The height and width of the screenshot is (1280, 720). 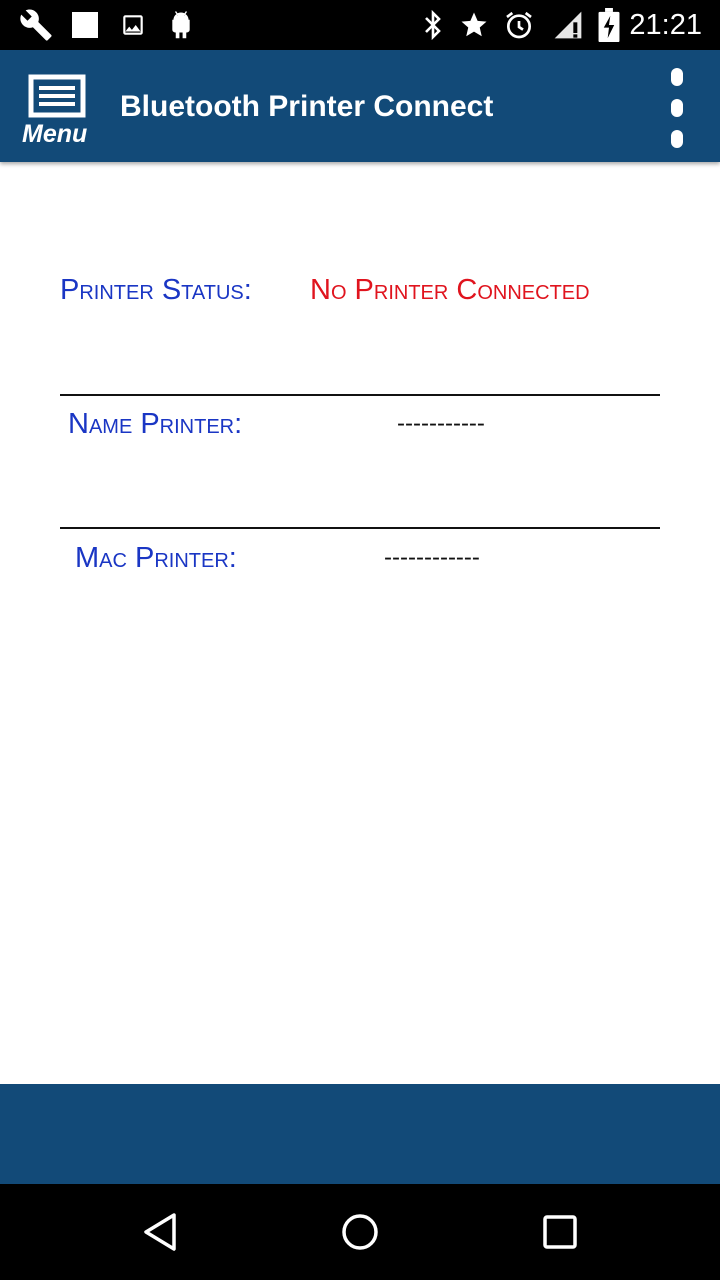 I want to click on app-title: Bluetooth Printer Connect, so click(x=307, y=106).